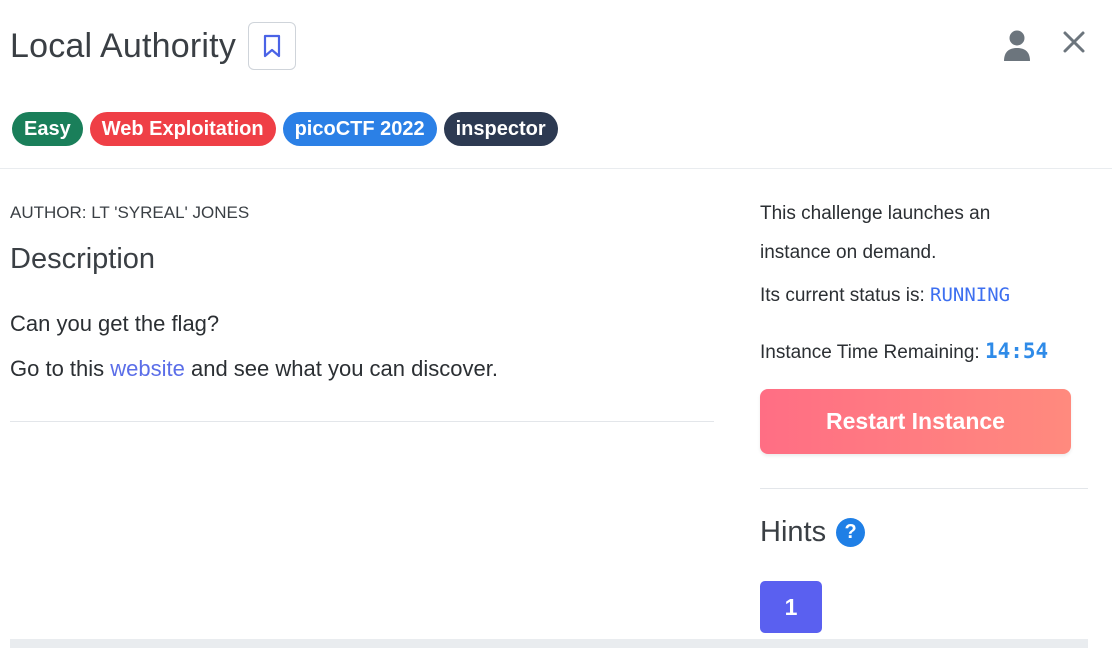 Image resolution: width=1112 pixels, height=648 pixels. Describe the element at coordinates (359, 129) in the screenshot. I see `tag-event: picoCTF 2022` at that location.